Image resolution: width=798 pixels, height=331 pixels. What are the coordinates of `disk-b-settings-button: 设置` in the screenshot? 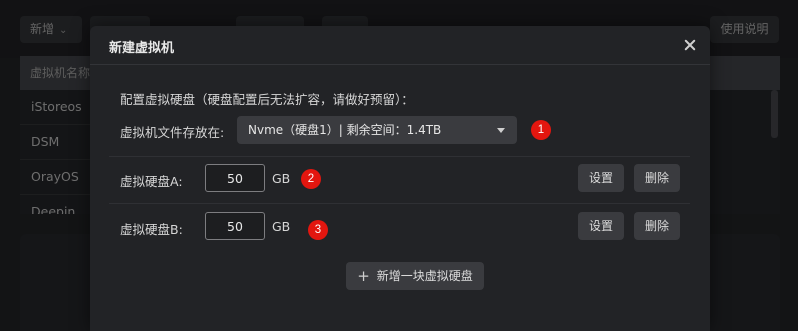 It's located at (601, 226).